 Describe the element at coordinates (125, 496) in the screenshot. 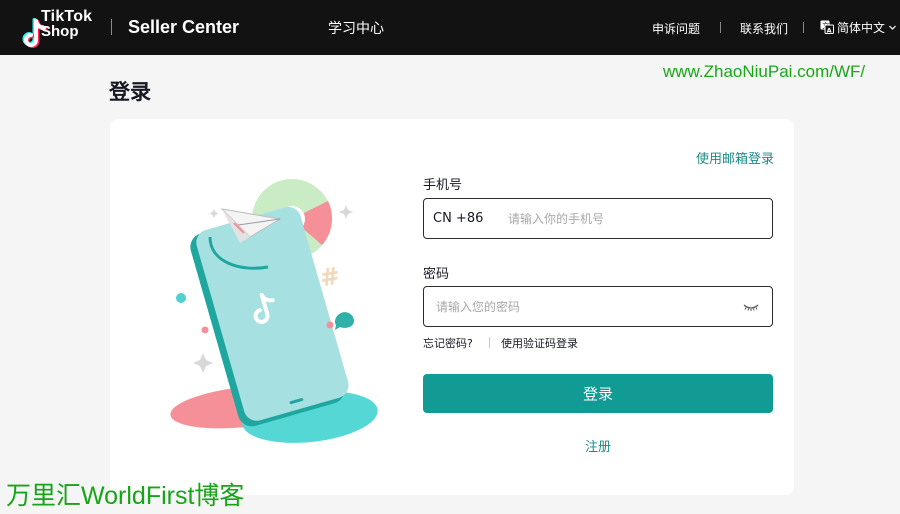

I see `watermark-blog: 万里汇WorldFirst博客` at that location.